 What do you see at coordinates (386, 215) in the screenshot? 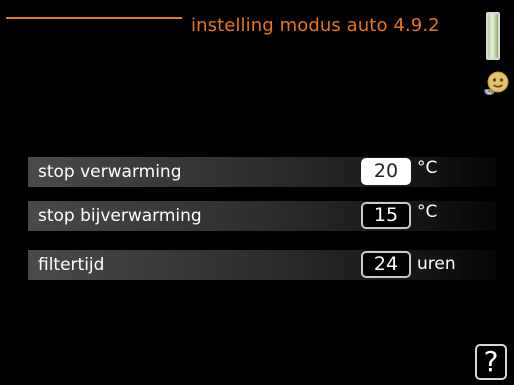
I see `value-field-stop-bijverwarming: 15` at bounding box center [386, 215].